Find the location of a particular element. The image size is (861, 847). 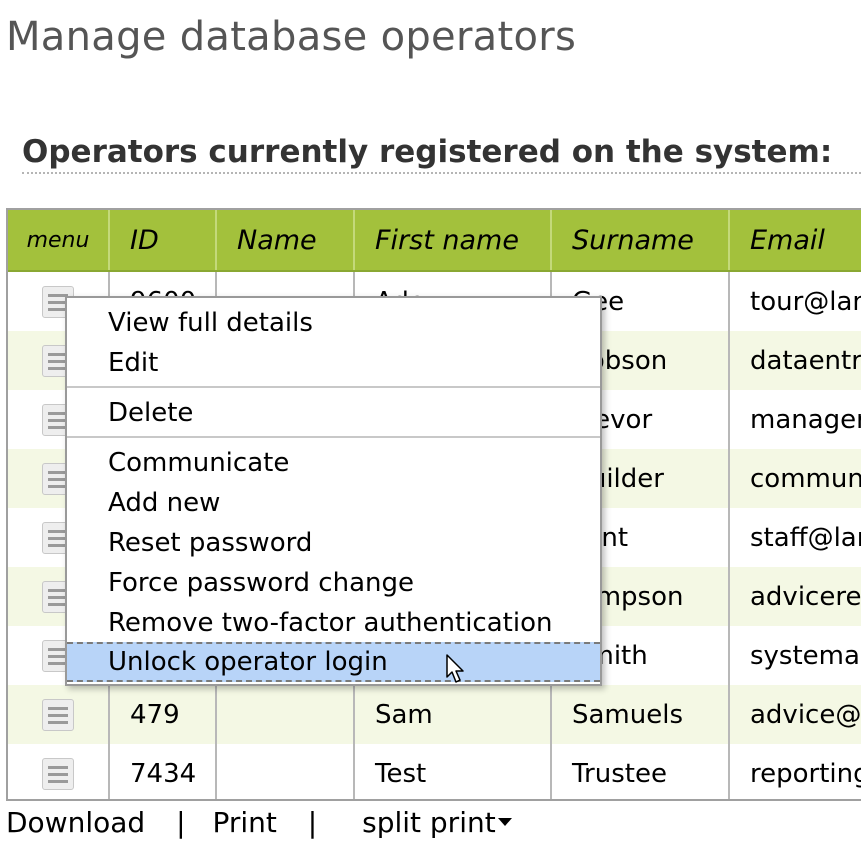

column-header-menu: menu is located at coordinates (59, 241).